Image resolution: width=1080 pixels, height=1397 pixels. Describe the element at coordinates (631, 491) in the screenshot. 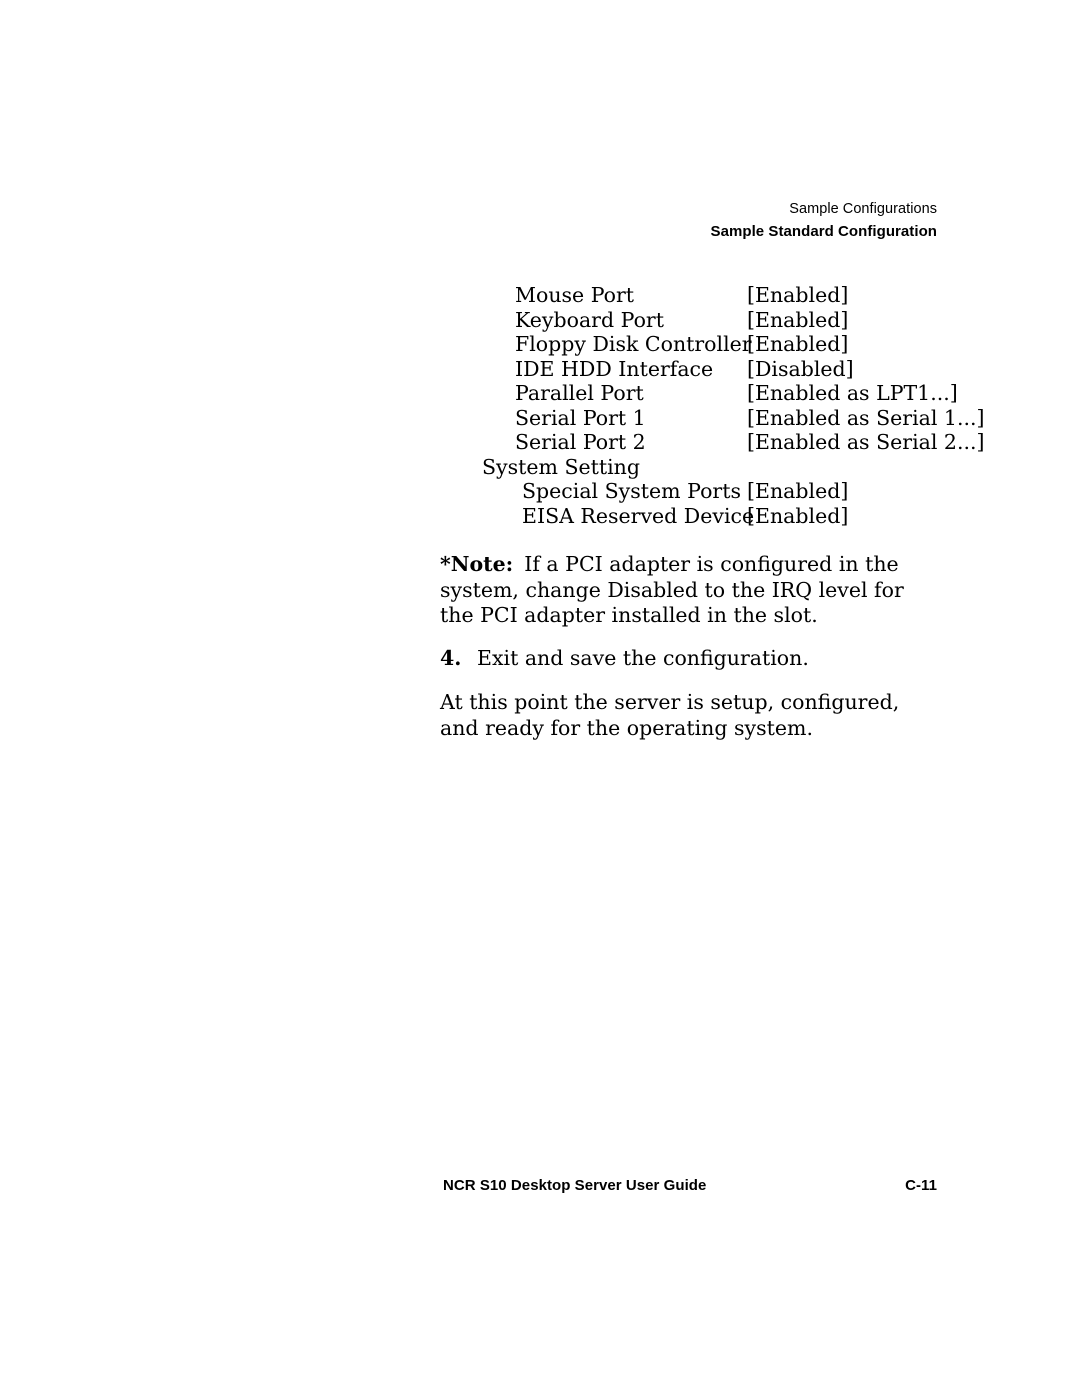

I see `setting-name: Special System Ports` at that location.